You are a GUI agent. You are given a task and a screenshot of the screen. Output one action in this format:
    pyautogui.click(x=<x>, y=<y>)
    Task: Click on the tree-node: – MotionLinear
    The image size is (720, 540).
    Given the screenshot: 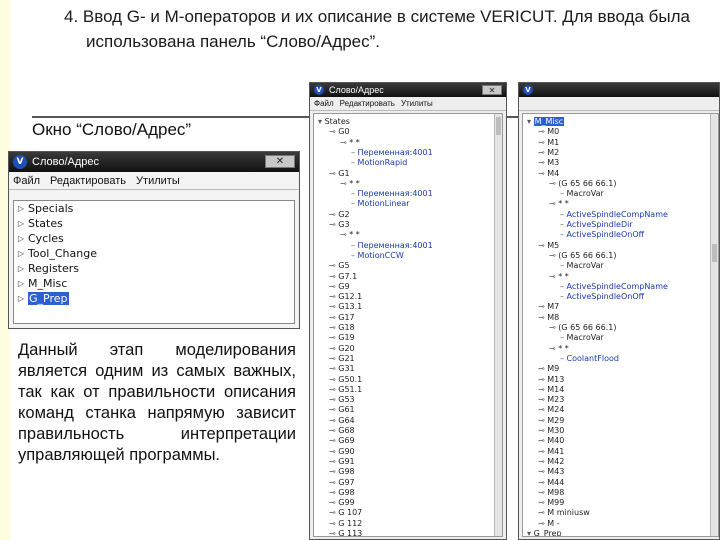 What is the action you would take?
    pyautogui.click(x=380, y=203)
    